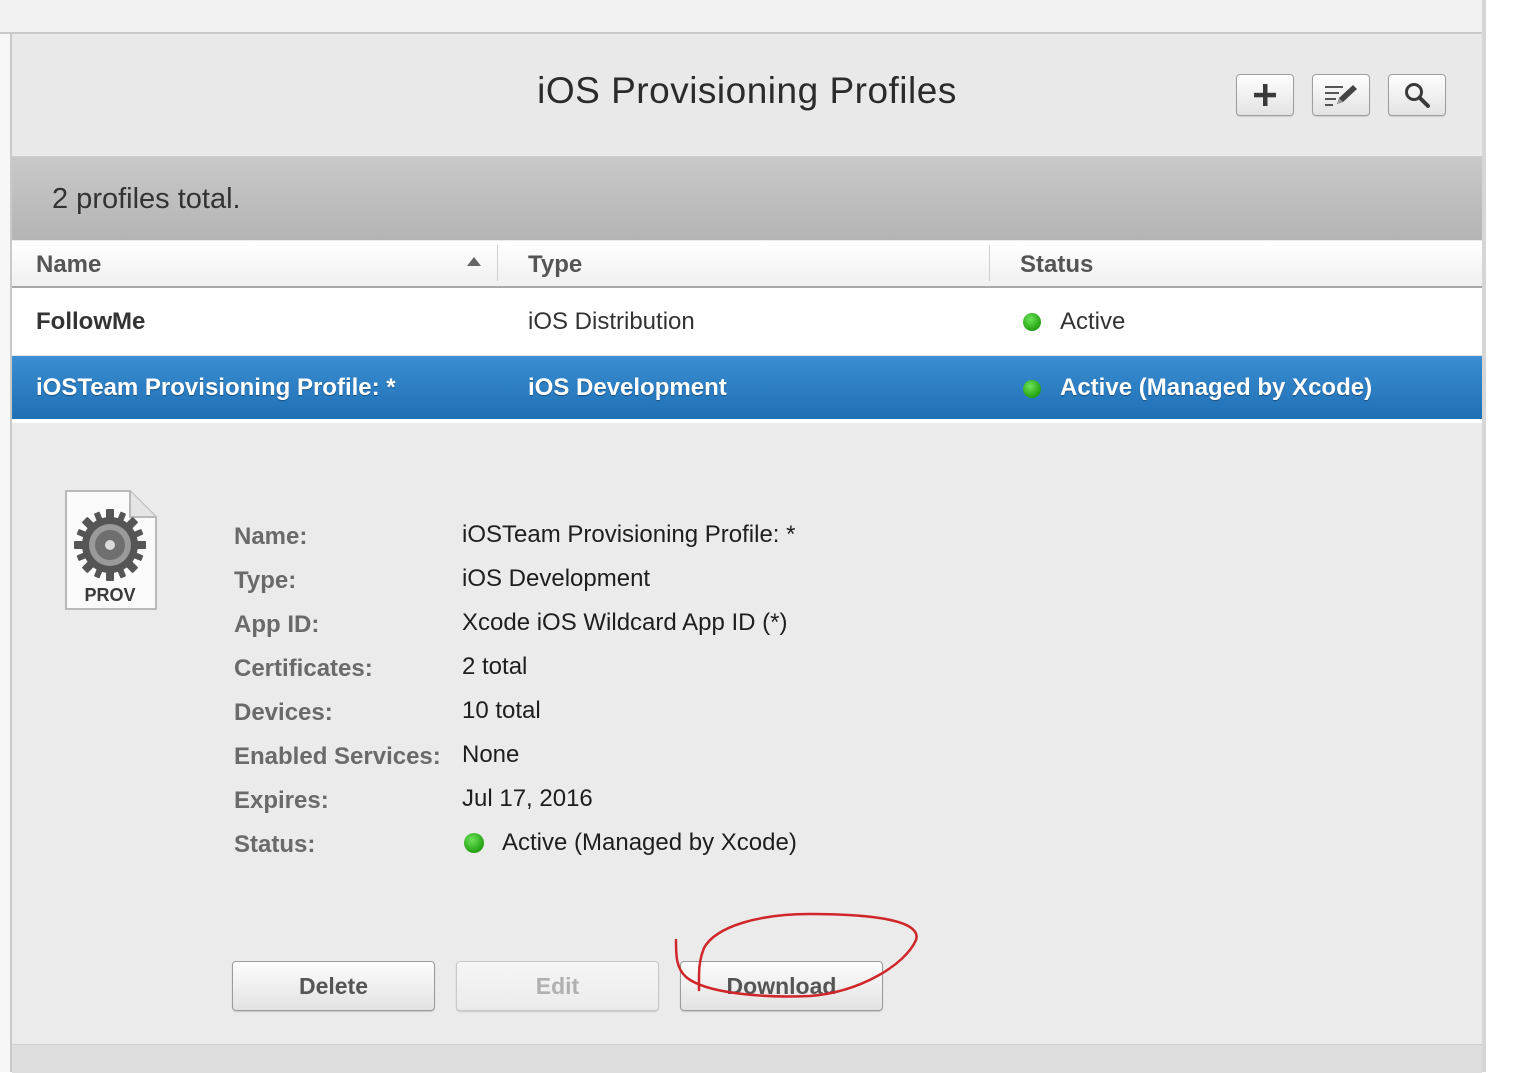  What do you see at coordinates (1216, 387) in the screenshot?
I see `profile-status: Active (Managed by Xcode)` at bounding box center [1216, 387].